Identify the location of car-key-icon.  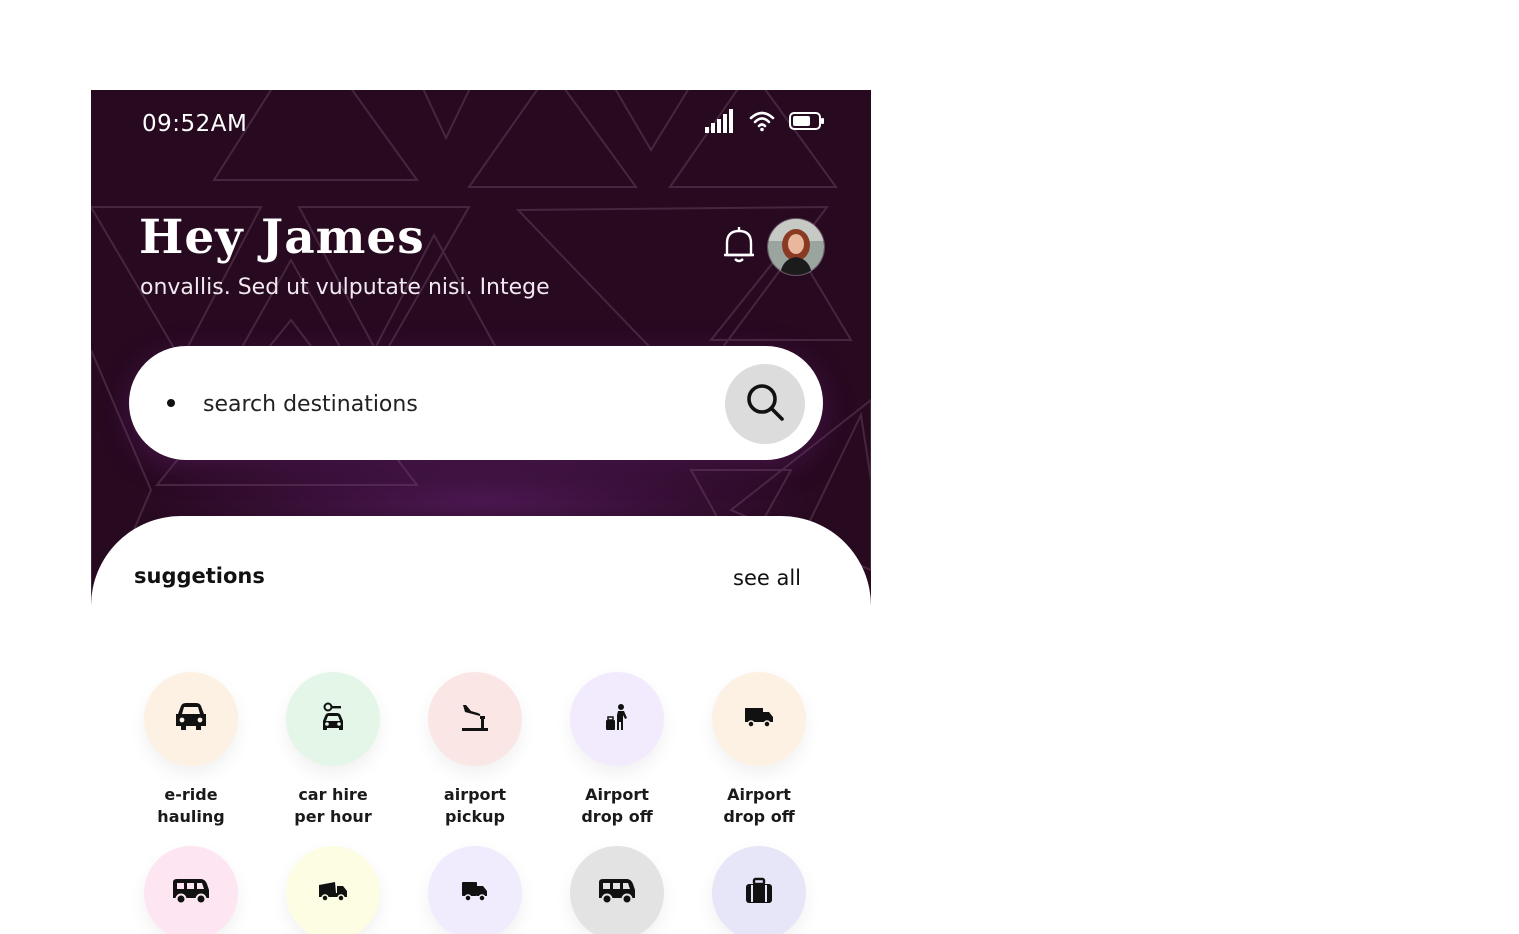
(333, 719).